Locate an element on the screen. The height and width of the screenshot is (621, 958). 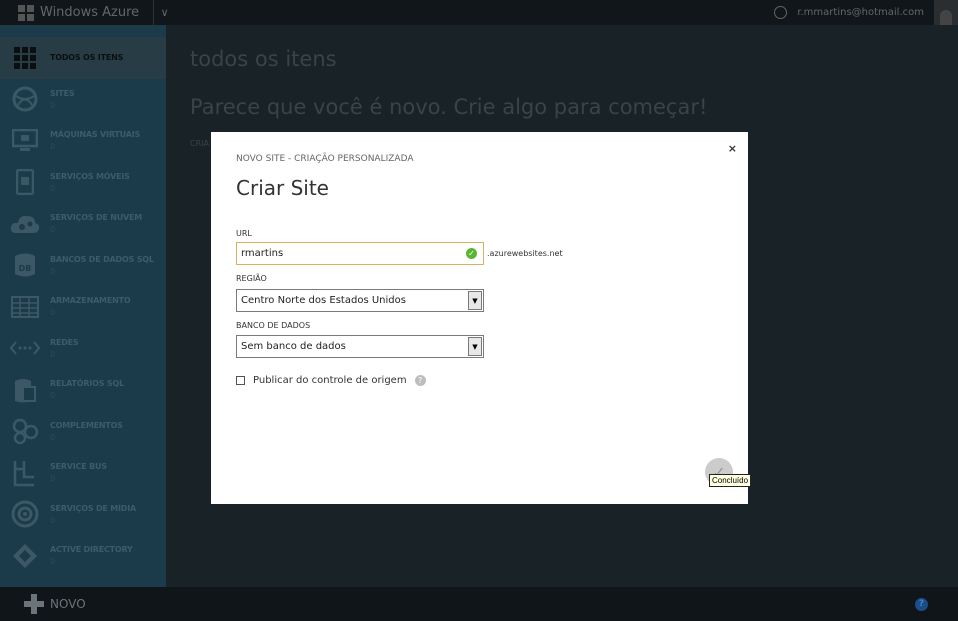
sidebar-item-label: COMPLEMENTOS is located at coordinates (86, 425).